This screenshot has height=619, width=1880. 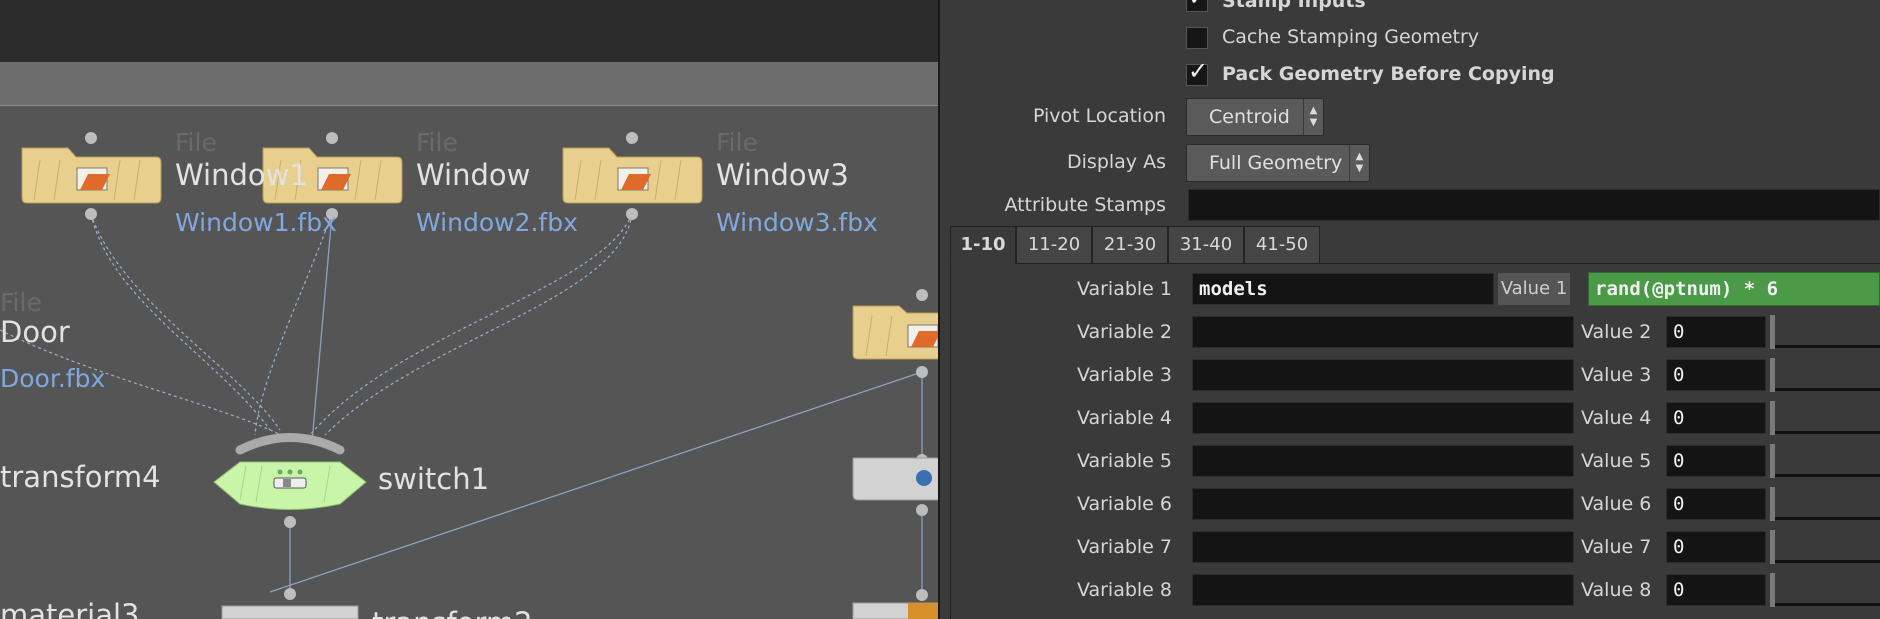 What do you see at coordinates (1383, 547) in the screenshot?
I see `variable-7-name-field` at bounding box center [1383, 547].